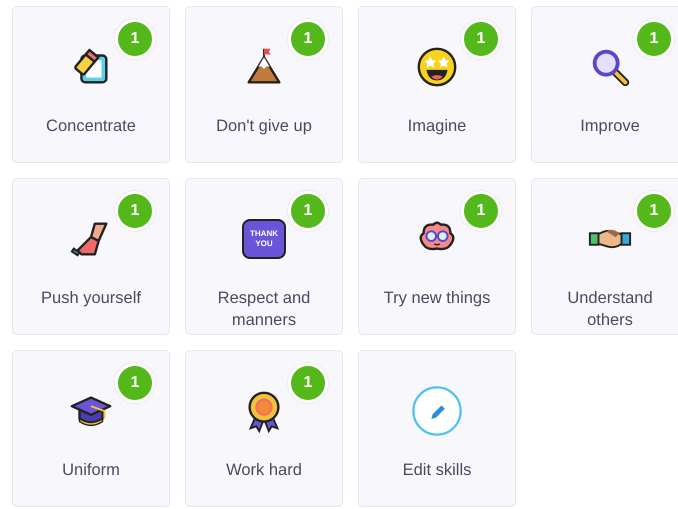 The image size is (678, 509). Describe the element at coordinates (91, 84) in the screenshot. I see `skill-card: Concentrate 1` at that location.